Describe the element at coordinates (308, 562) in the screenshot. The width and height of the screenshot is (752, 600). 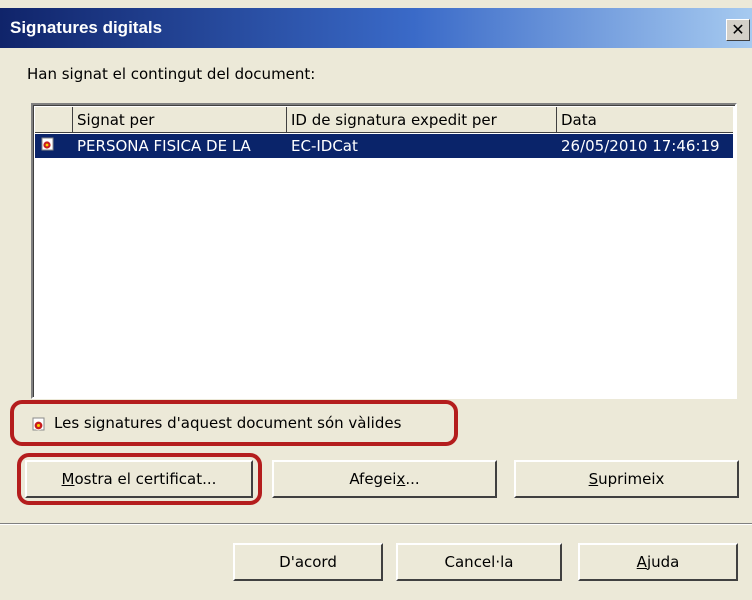
I see `ok-button: D'acord` at that location.